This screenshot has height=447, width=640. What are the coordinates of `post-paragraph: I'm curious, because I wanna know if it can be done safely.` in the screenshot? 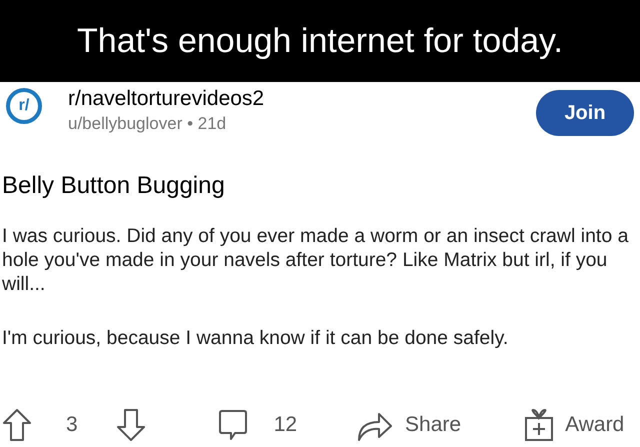 It's located at (256, 338).